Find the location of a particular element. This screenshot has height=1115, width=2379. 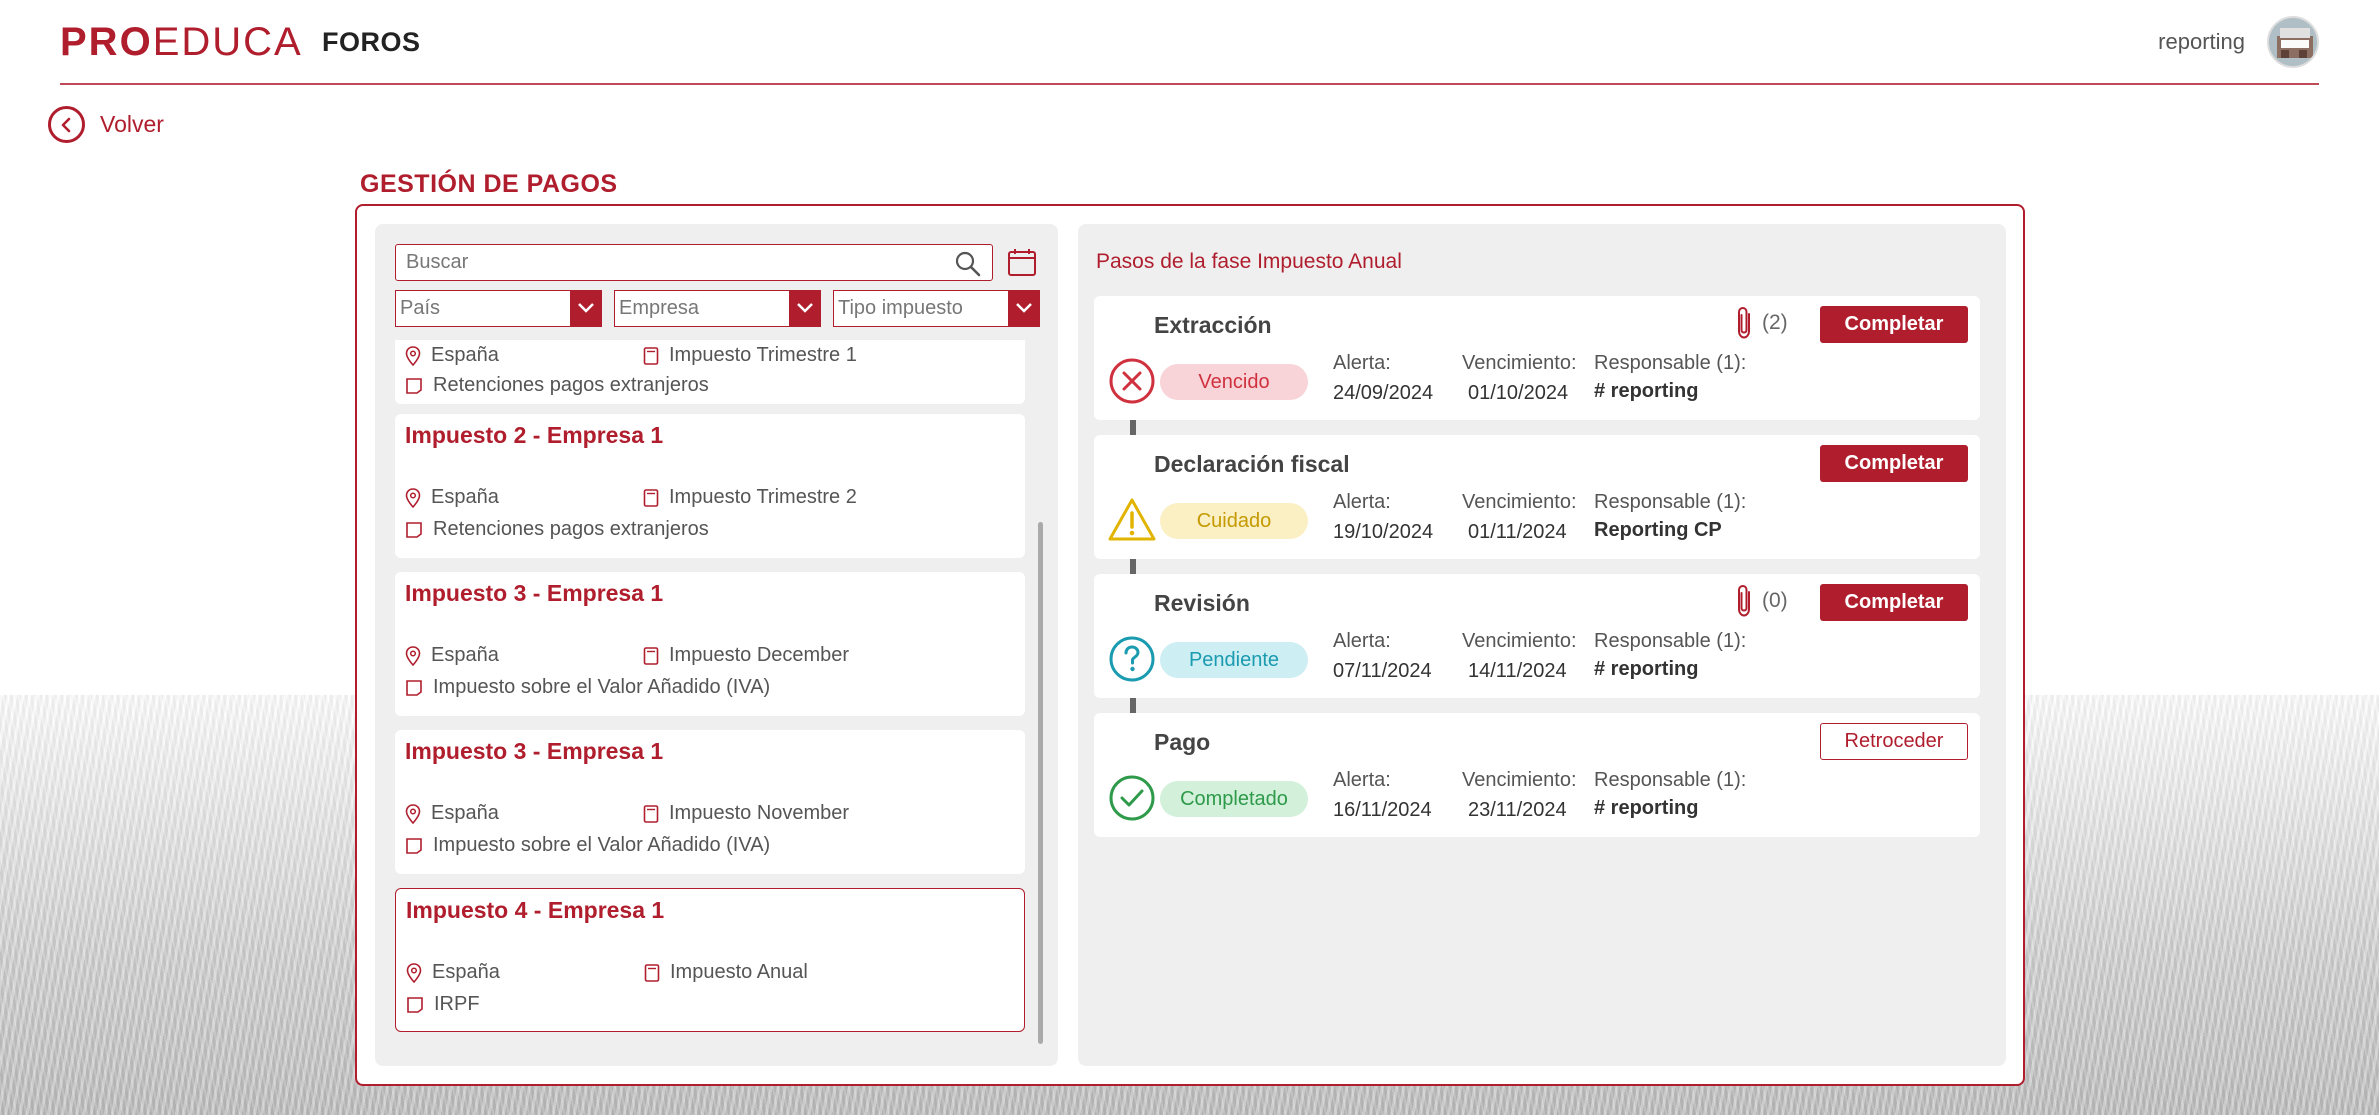

tax-type-filter-select: Tipo impuesto is located at coordinates (936, 308).